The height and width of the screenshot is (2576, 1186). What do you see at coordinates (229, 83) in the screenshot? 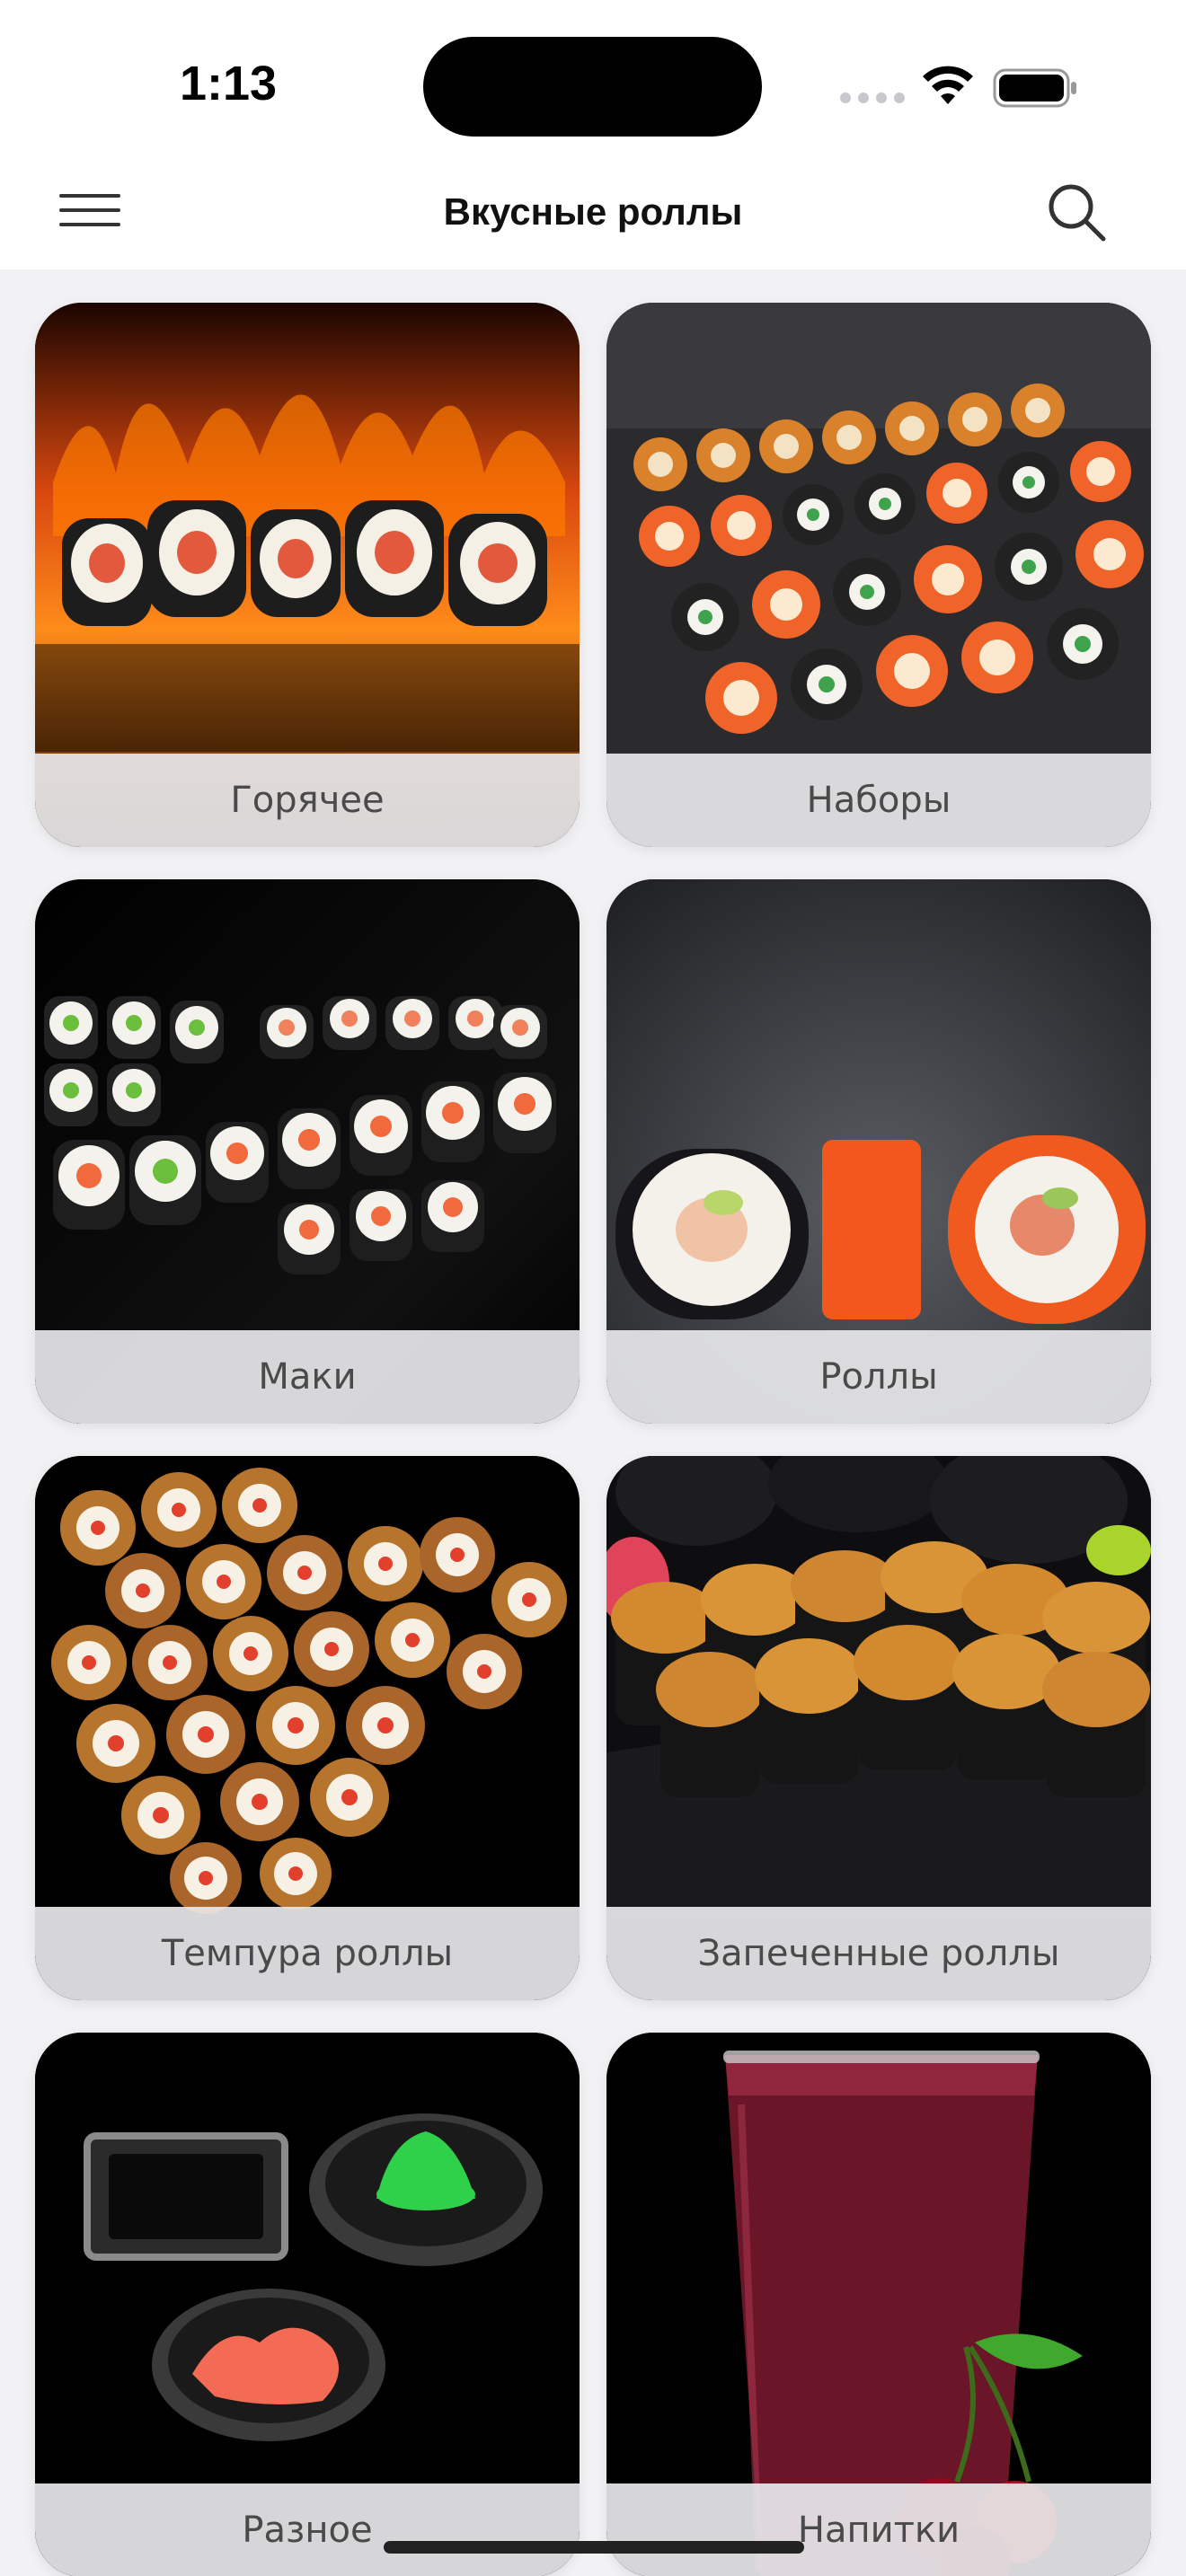
I see `status-time: 1:13` at bounding box center [229, 83].